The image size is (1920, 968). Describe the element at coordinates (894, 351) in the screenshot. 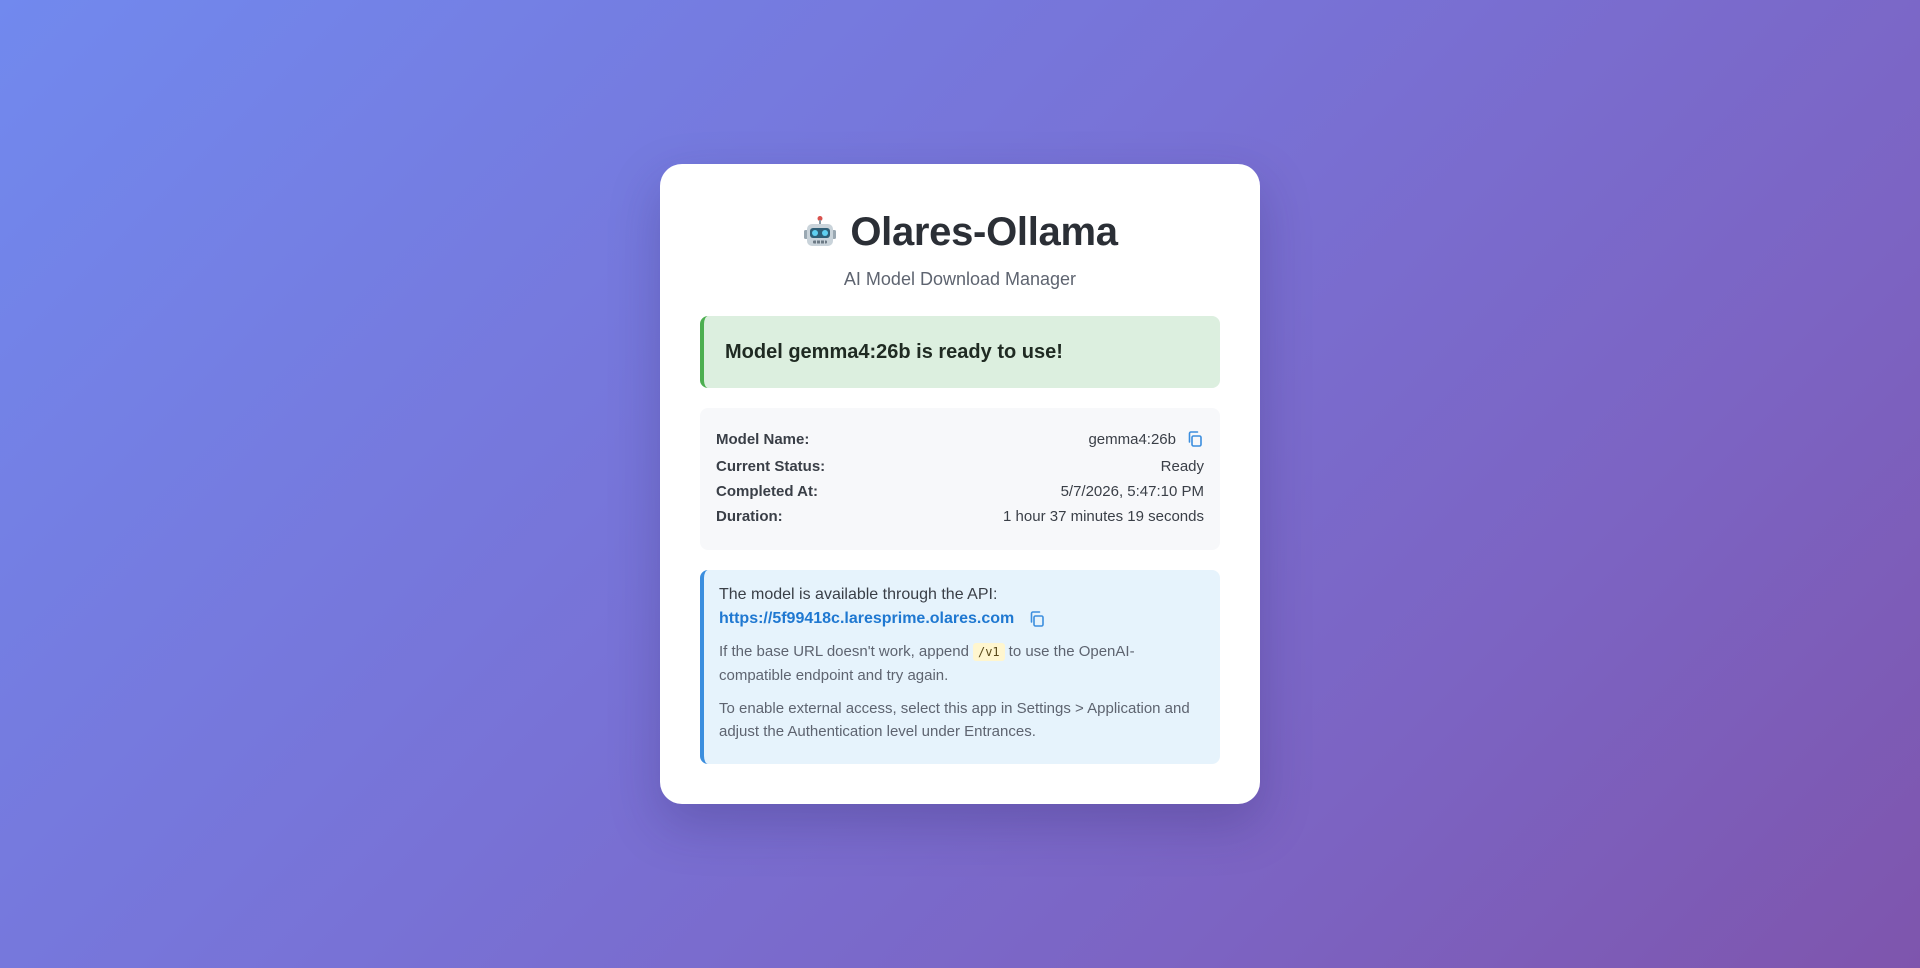

I see `status-banner-message: Model gemma4:26b is ready to use!` at that location.